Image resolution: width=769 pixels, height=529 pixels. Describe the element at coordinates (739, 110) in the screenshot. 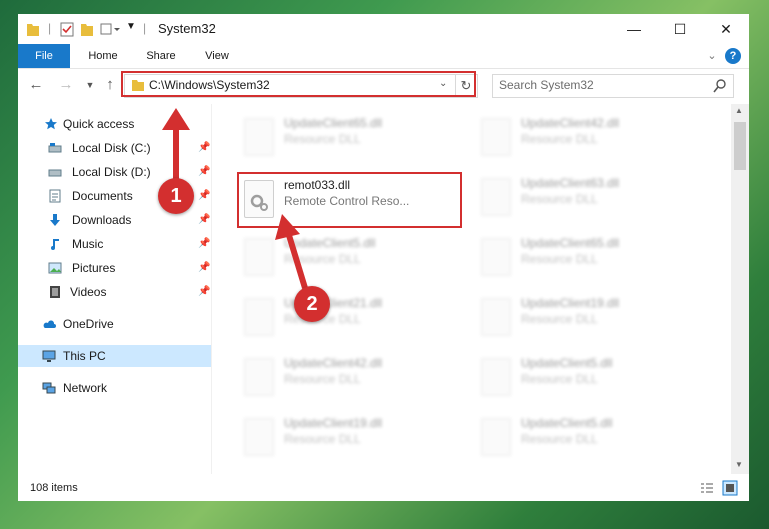

I see `scroll-up-icon: ▲` at that location.